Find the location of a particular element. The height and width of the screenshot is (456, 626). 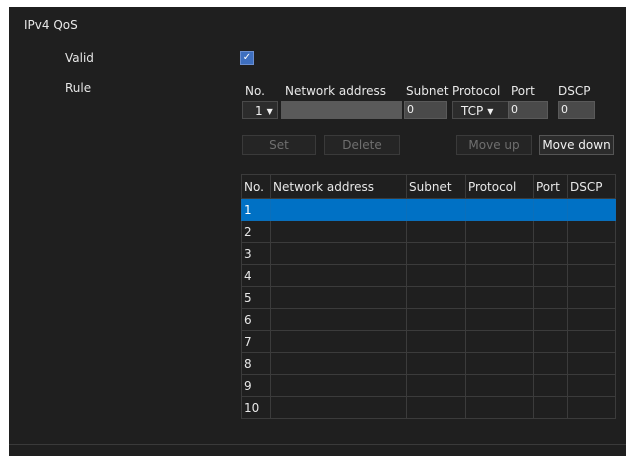

rule-network-address-header: Network address is located at coordinates (336, 91).